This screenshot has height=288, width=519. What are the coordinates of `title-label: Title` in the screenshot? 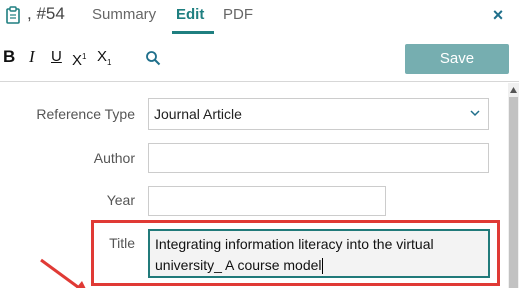 It's located at (122, 243).